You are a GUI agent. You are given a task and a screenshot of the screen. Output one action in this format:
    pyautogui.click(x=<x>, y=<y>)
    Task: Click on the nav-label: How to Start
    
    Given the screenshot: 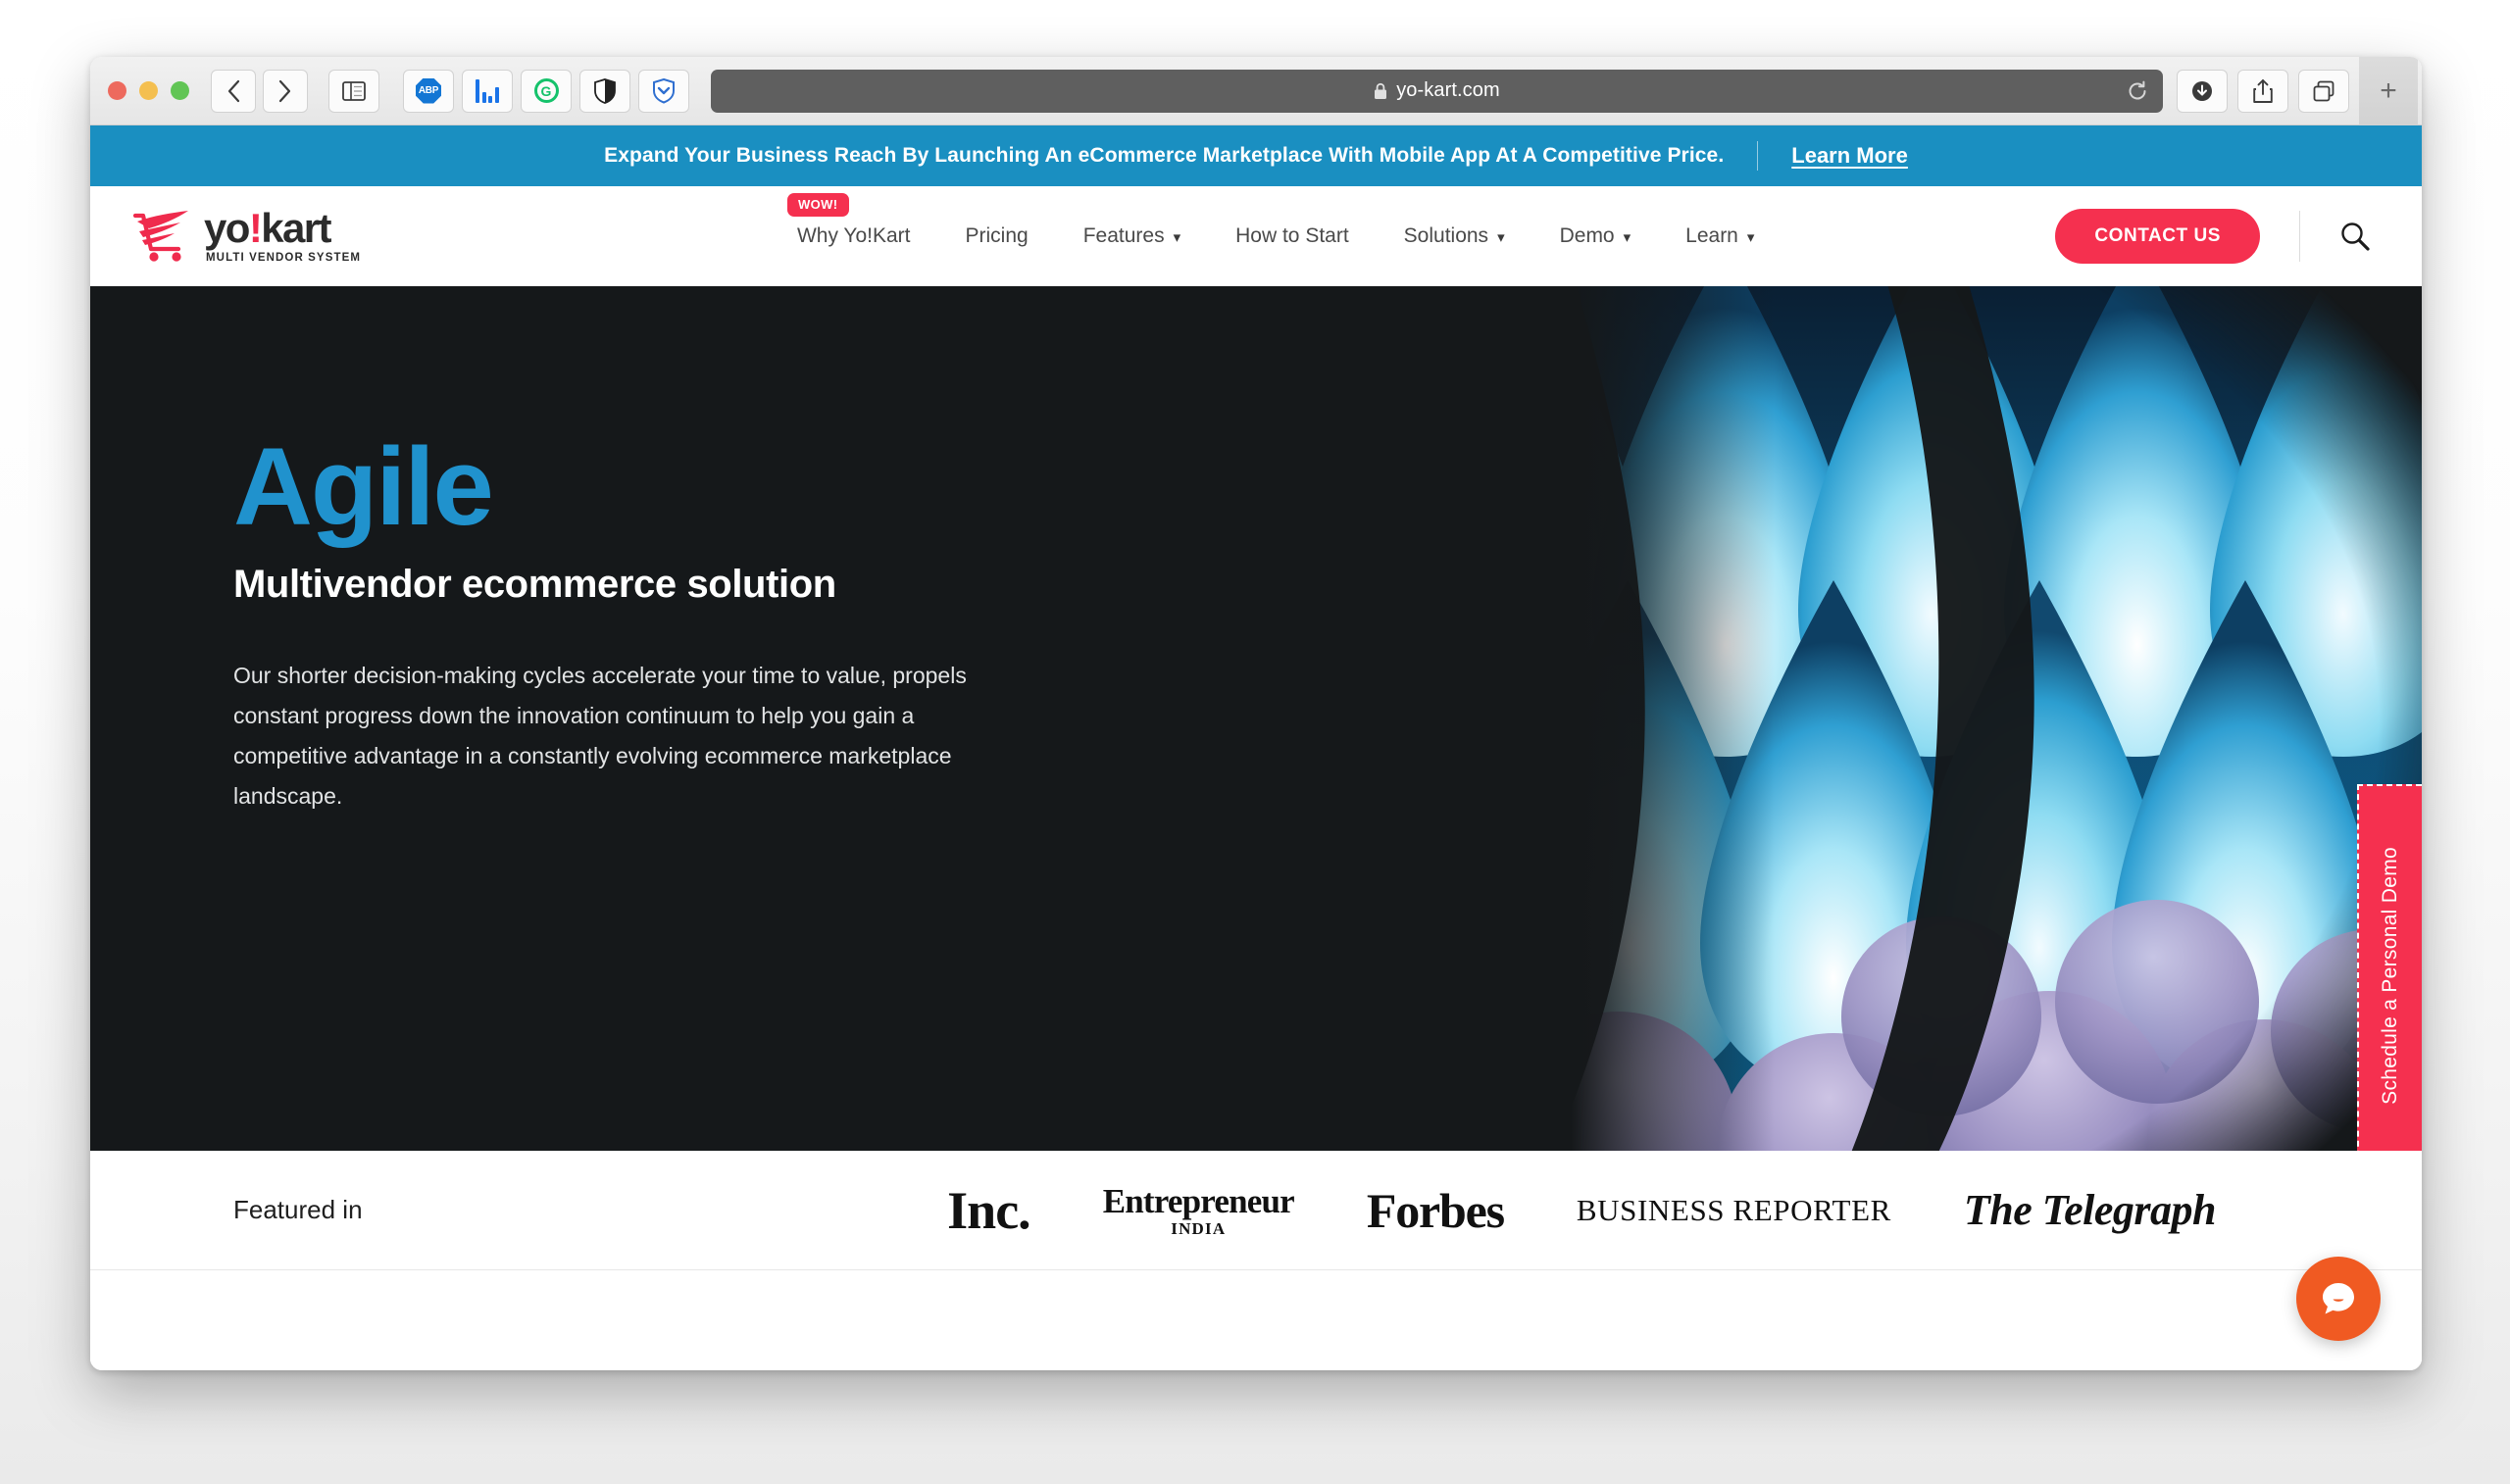 What is the action you would take?
    pyautogui.click(x=1292, y=235)
    